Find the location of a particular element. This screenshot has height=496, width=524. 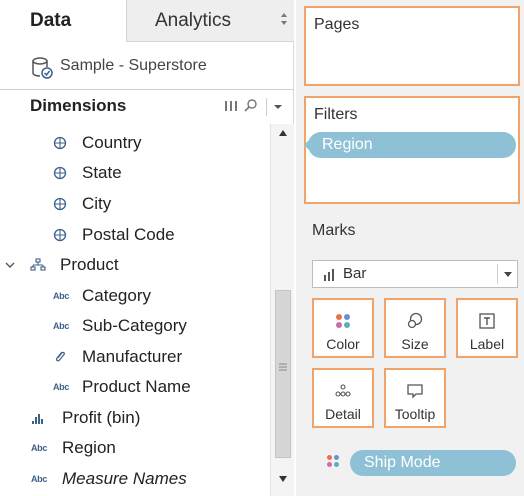

list-item: Country is located at coordinates (135, 143).